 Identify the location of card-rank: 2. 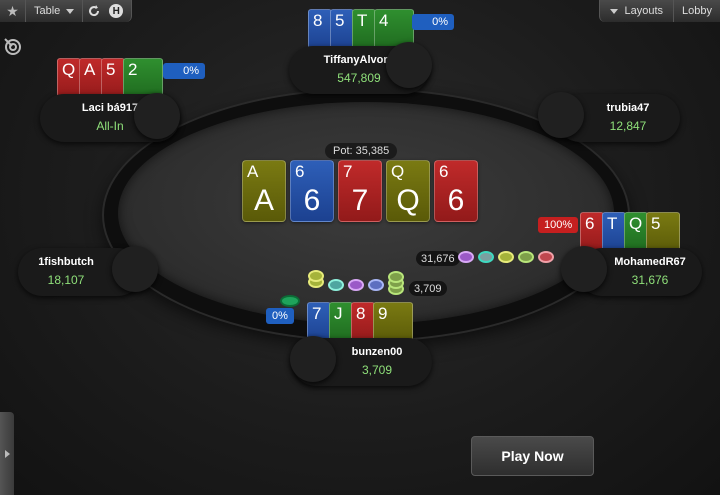
(133, 69).